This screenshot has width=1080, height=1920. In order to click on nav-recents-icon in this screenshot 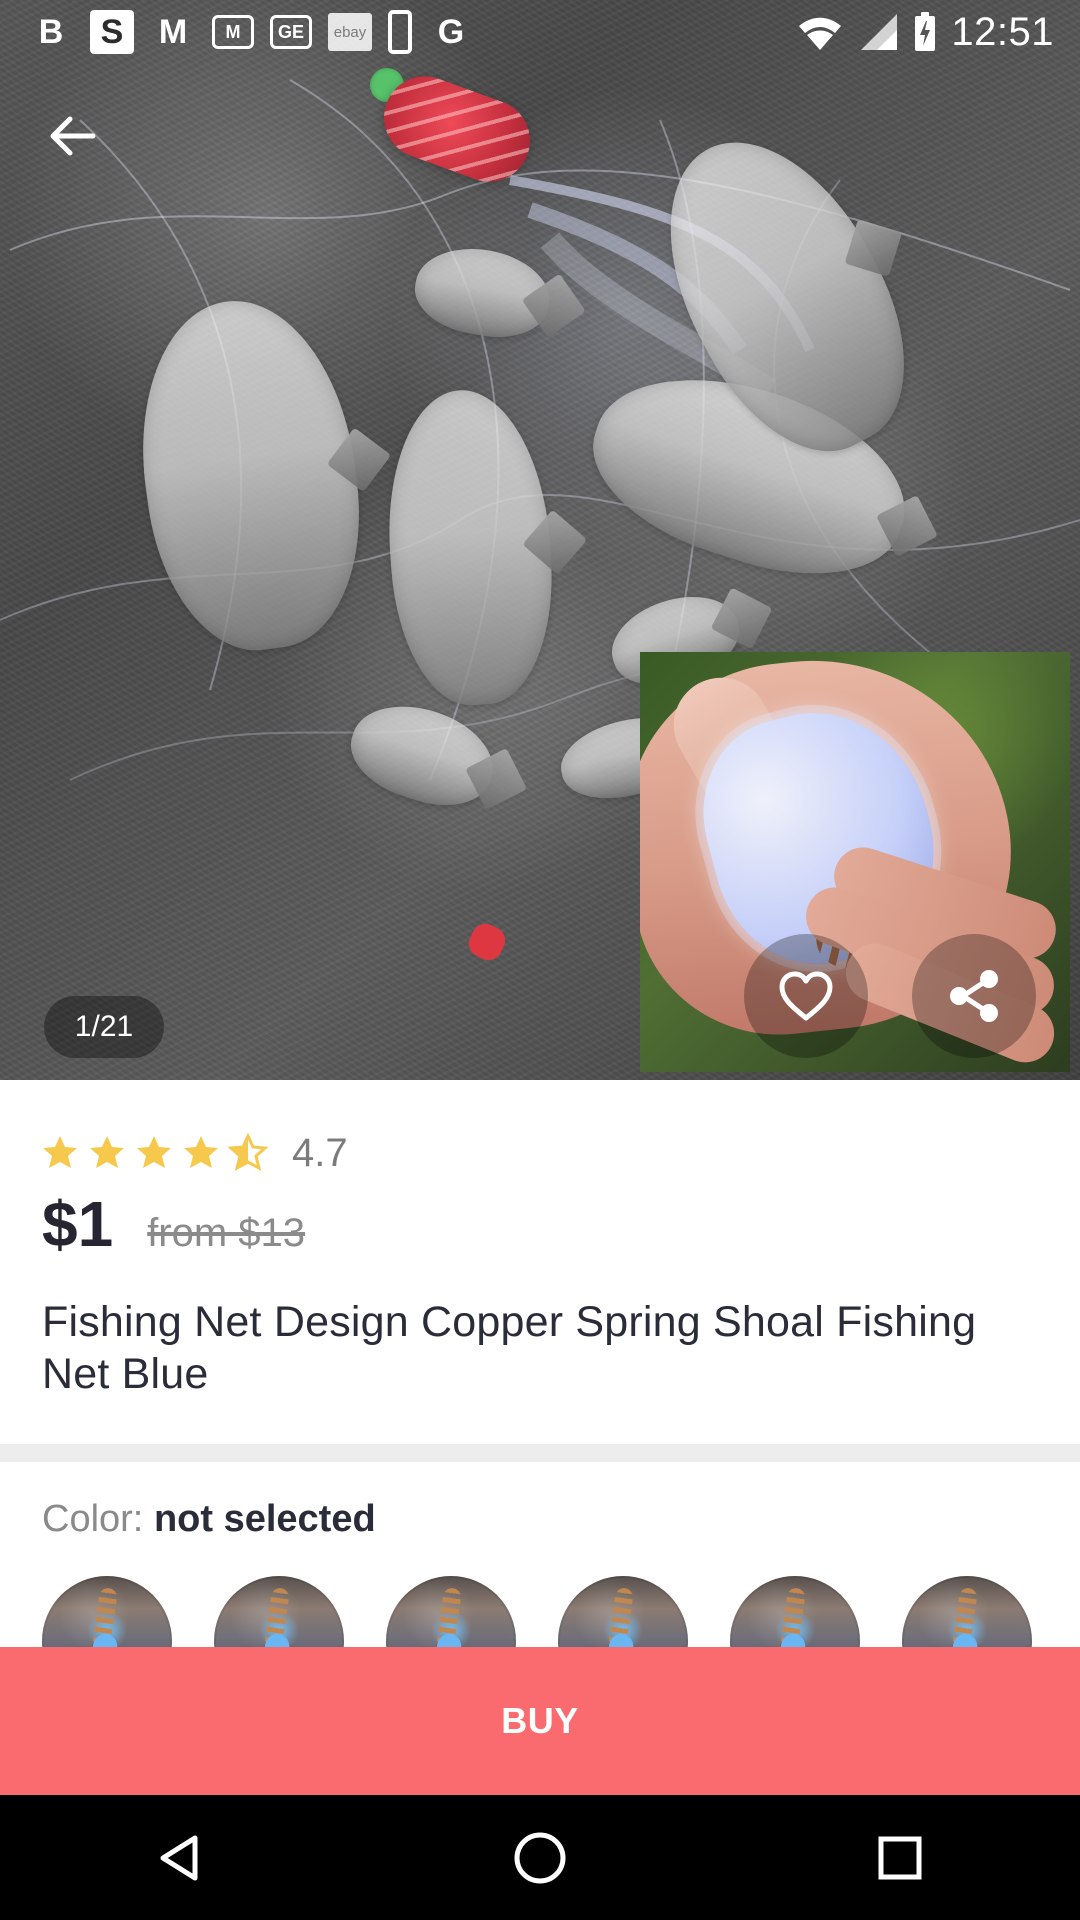, I will do `click(900, 1857)`.